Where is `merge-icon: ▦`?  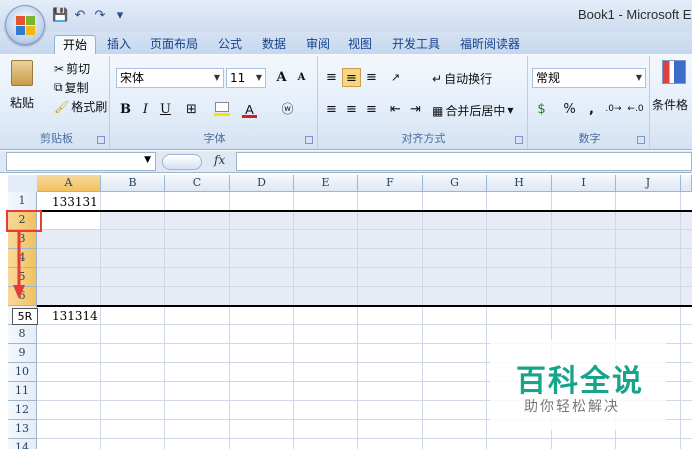
merge-icon: ▦ is located at coordinates (438, 110).